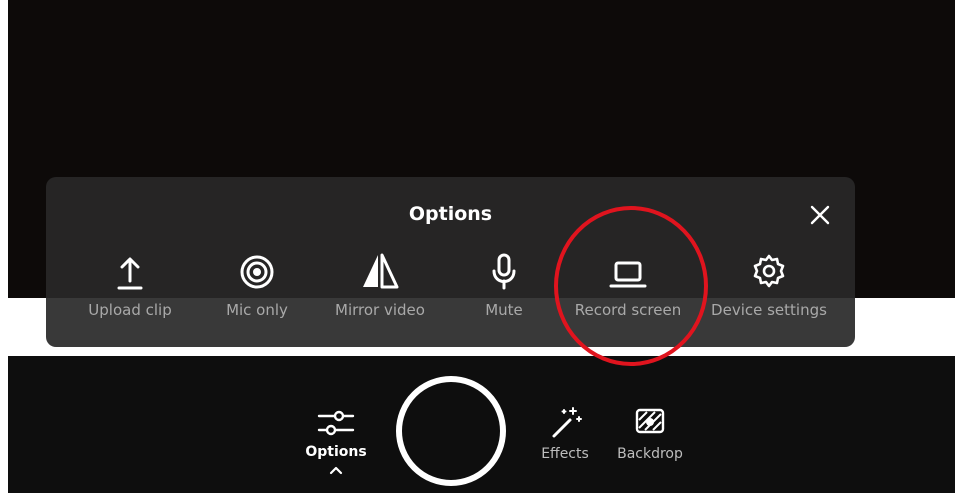 This screenshot has width=955, height=493. I want to click on option-label: Mirror video, so click(380, 310).